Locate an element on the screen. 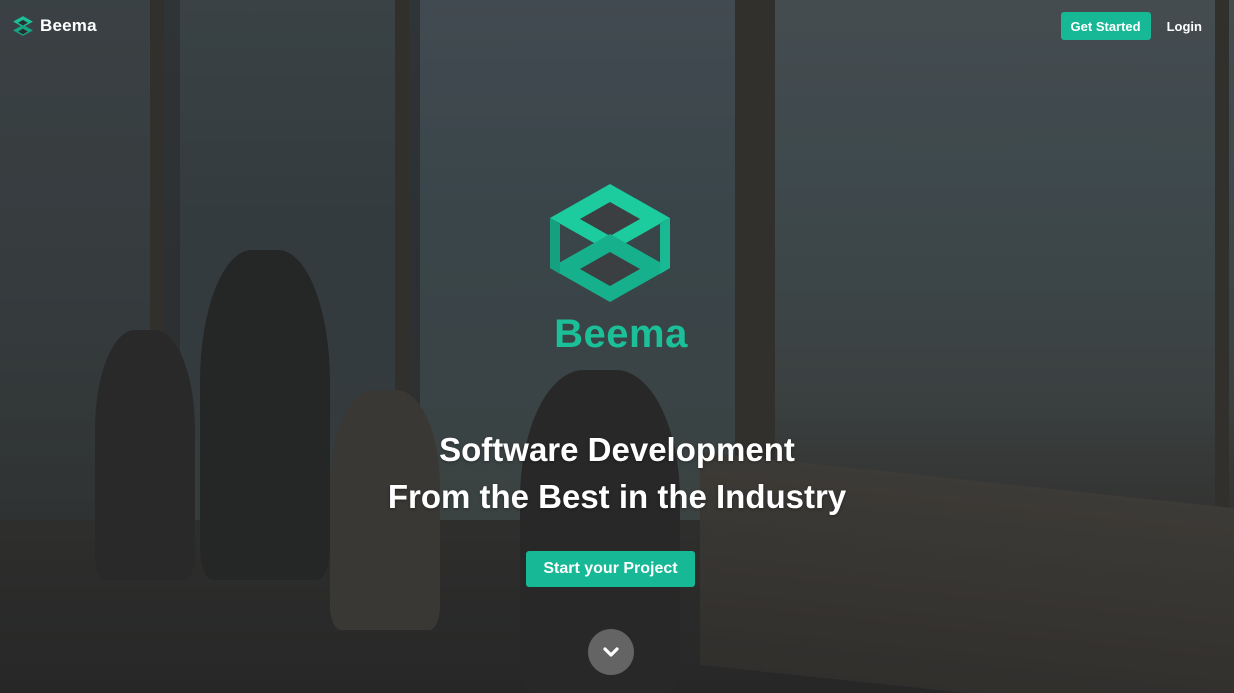 The image size is (1234, 693). scroll-down-button is located at coordinates (611, 652).